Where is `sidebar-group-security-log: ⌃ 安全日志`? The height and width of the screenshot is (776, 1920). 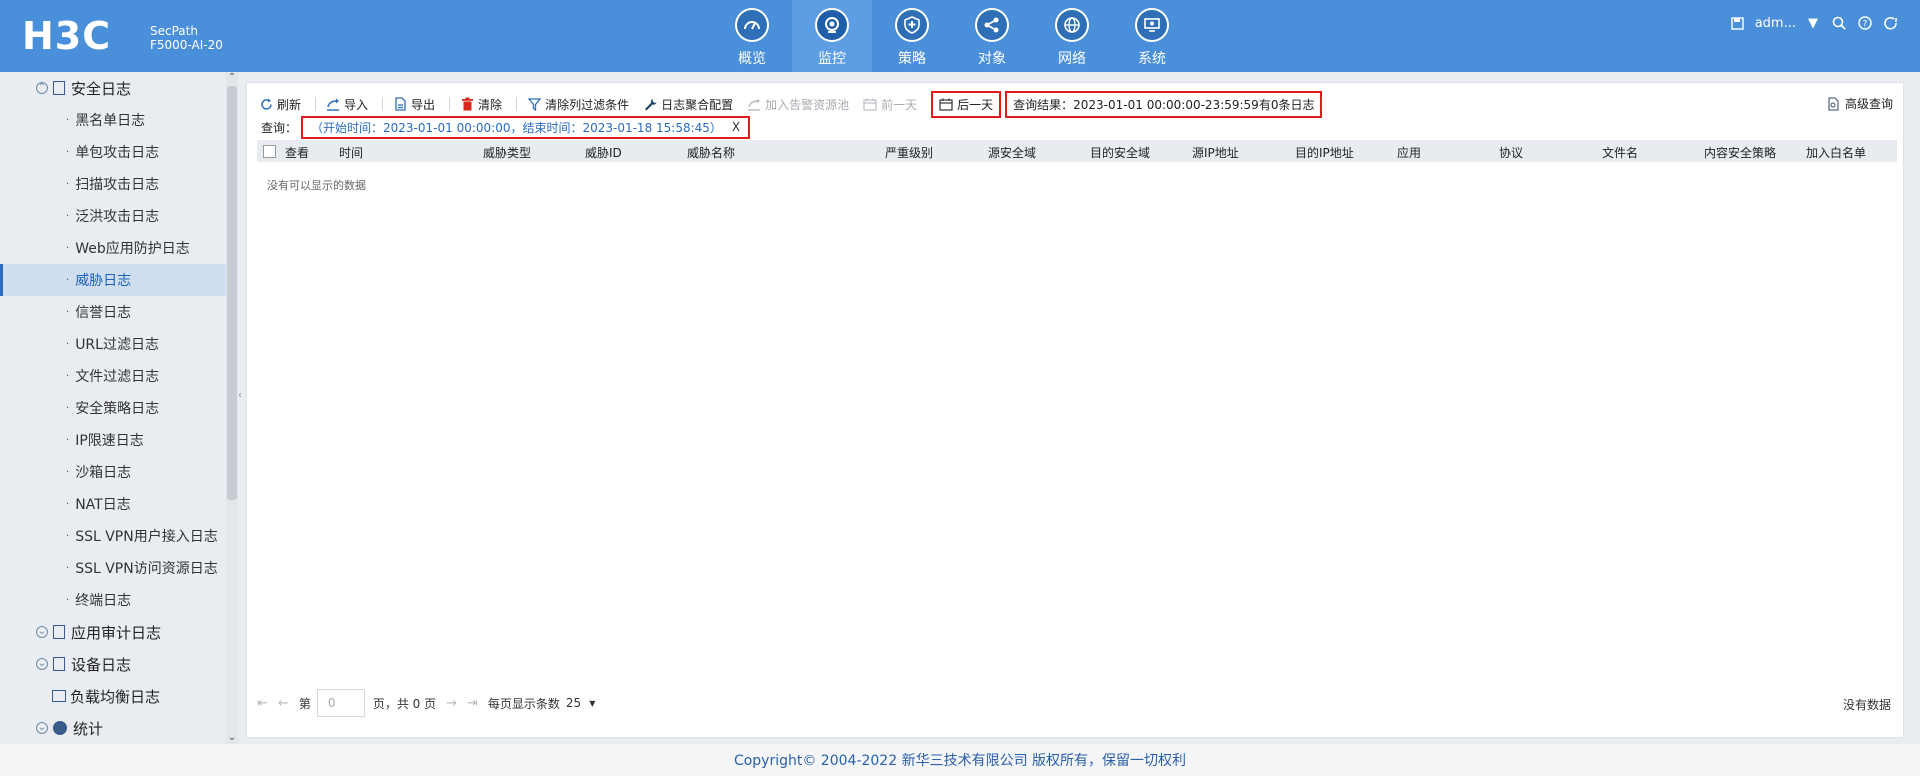 sidebar-group-security-log: ⌃ 安全日志 is located at coordinates (113, 88).